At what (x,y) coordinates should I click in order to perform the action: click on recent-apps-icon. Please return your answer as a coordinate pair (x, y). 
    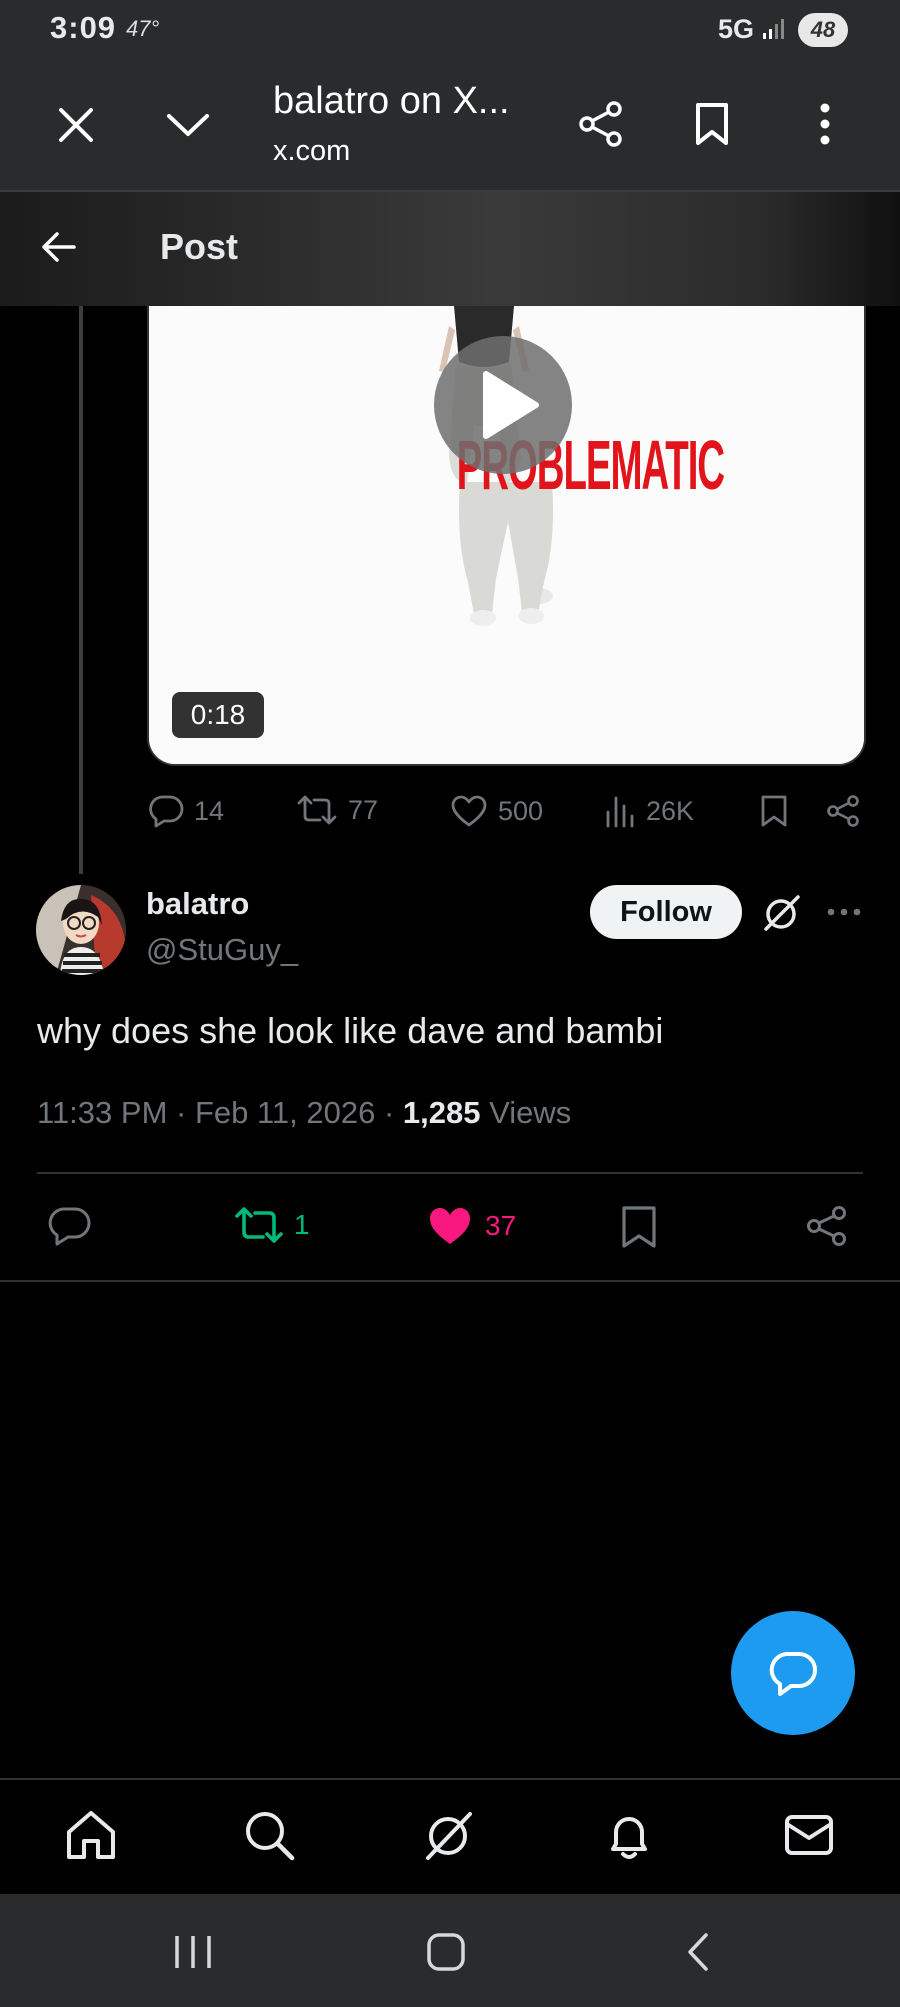
    Looking at the image, I should click on (193, 1952).